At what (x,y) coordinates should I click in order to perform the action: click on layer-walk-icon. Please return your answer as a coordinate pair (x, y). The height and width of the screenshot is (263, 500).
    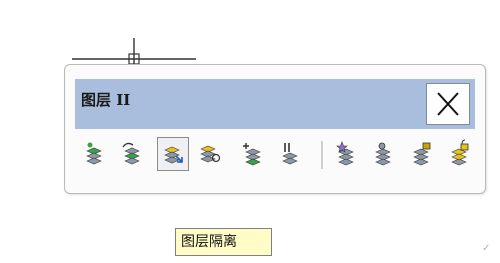
    Looking at the image, I should click on (290, 154).